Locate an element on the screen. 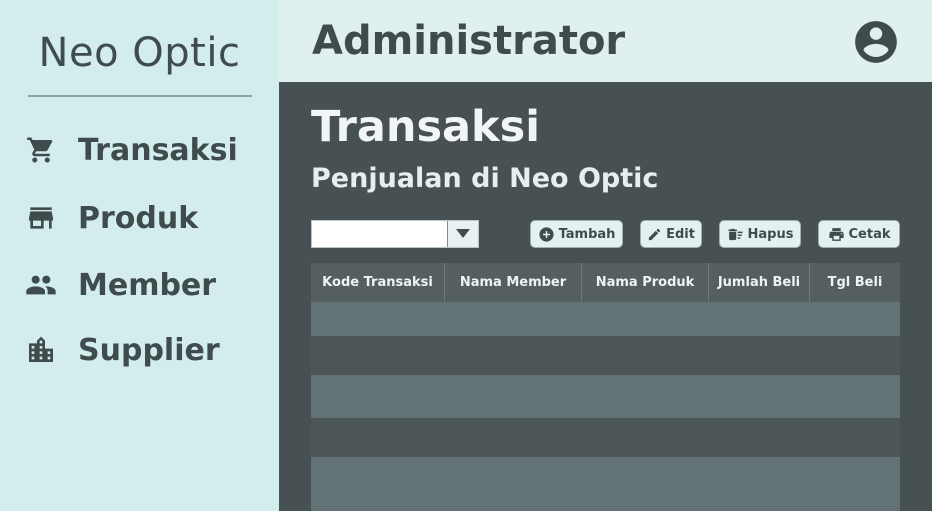  sidebar-item-transaksi: Transaksi is located at coordinates (131, 150).